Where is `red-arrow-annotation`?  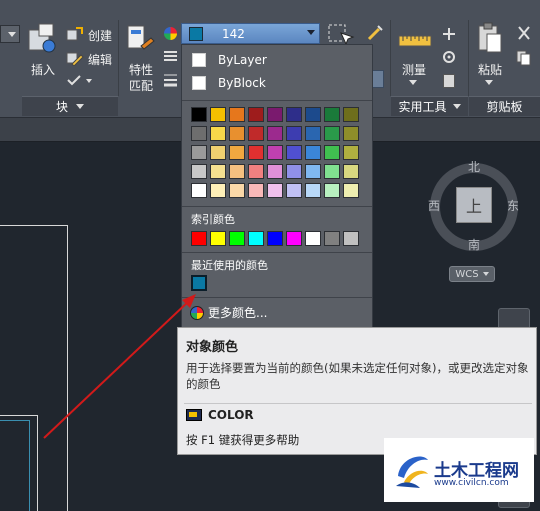 red-arrow-annotation is located at coordinates (119, 366).